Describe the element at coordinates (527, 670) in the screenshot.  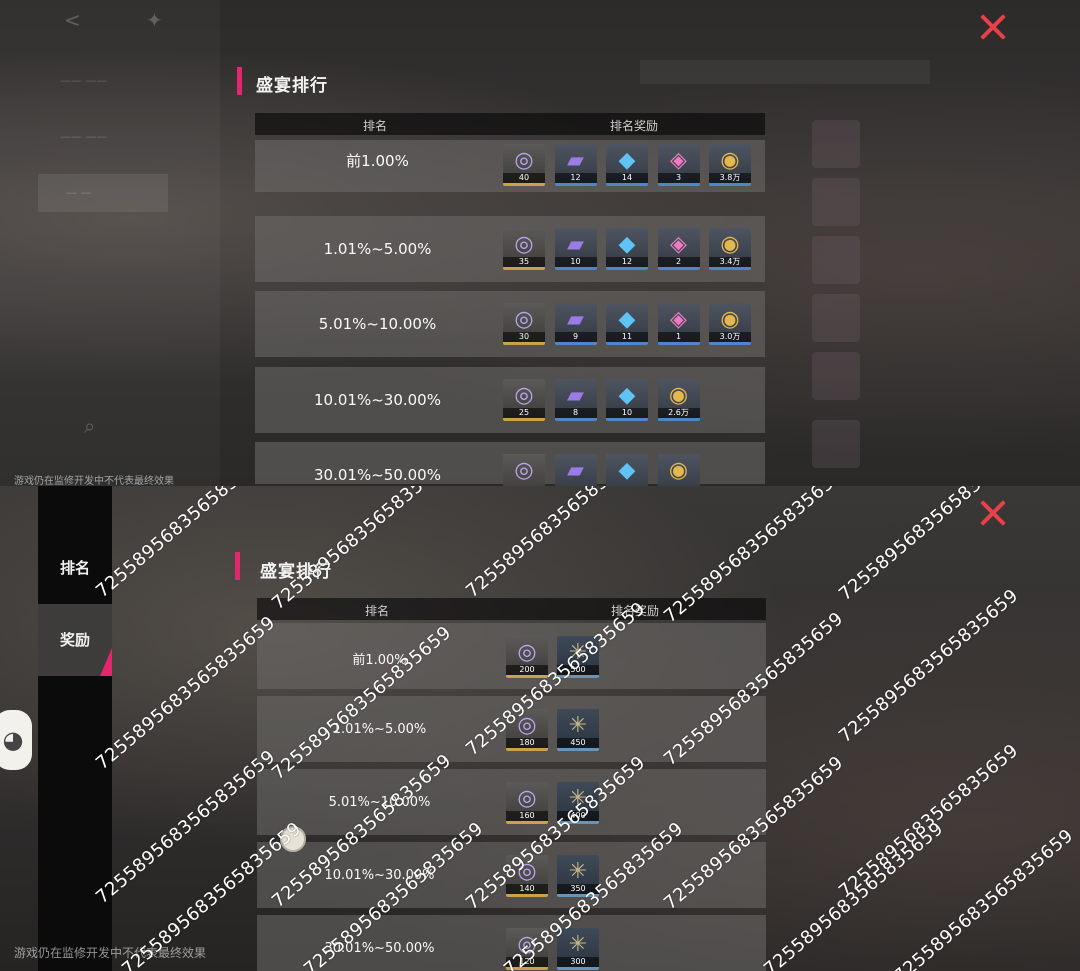
I see `reward-count: 200` at that location.